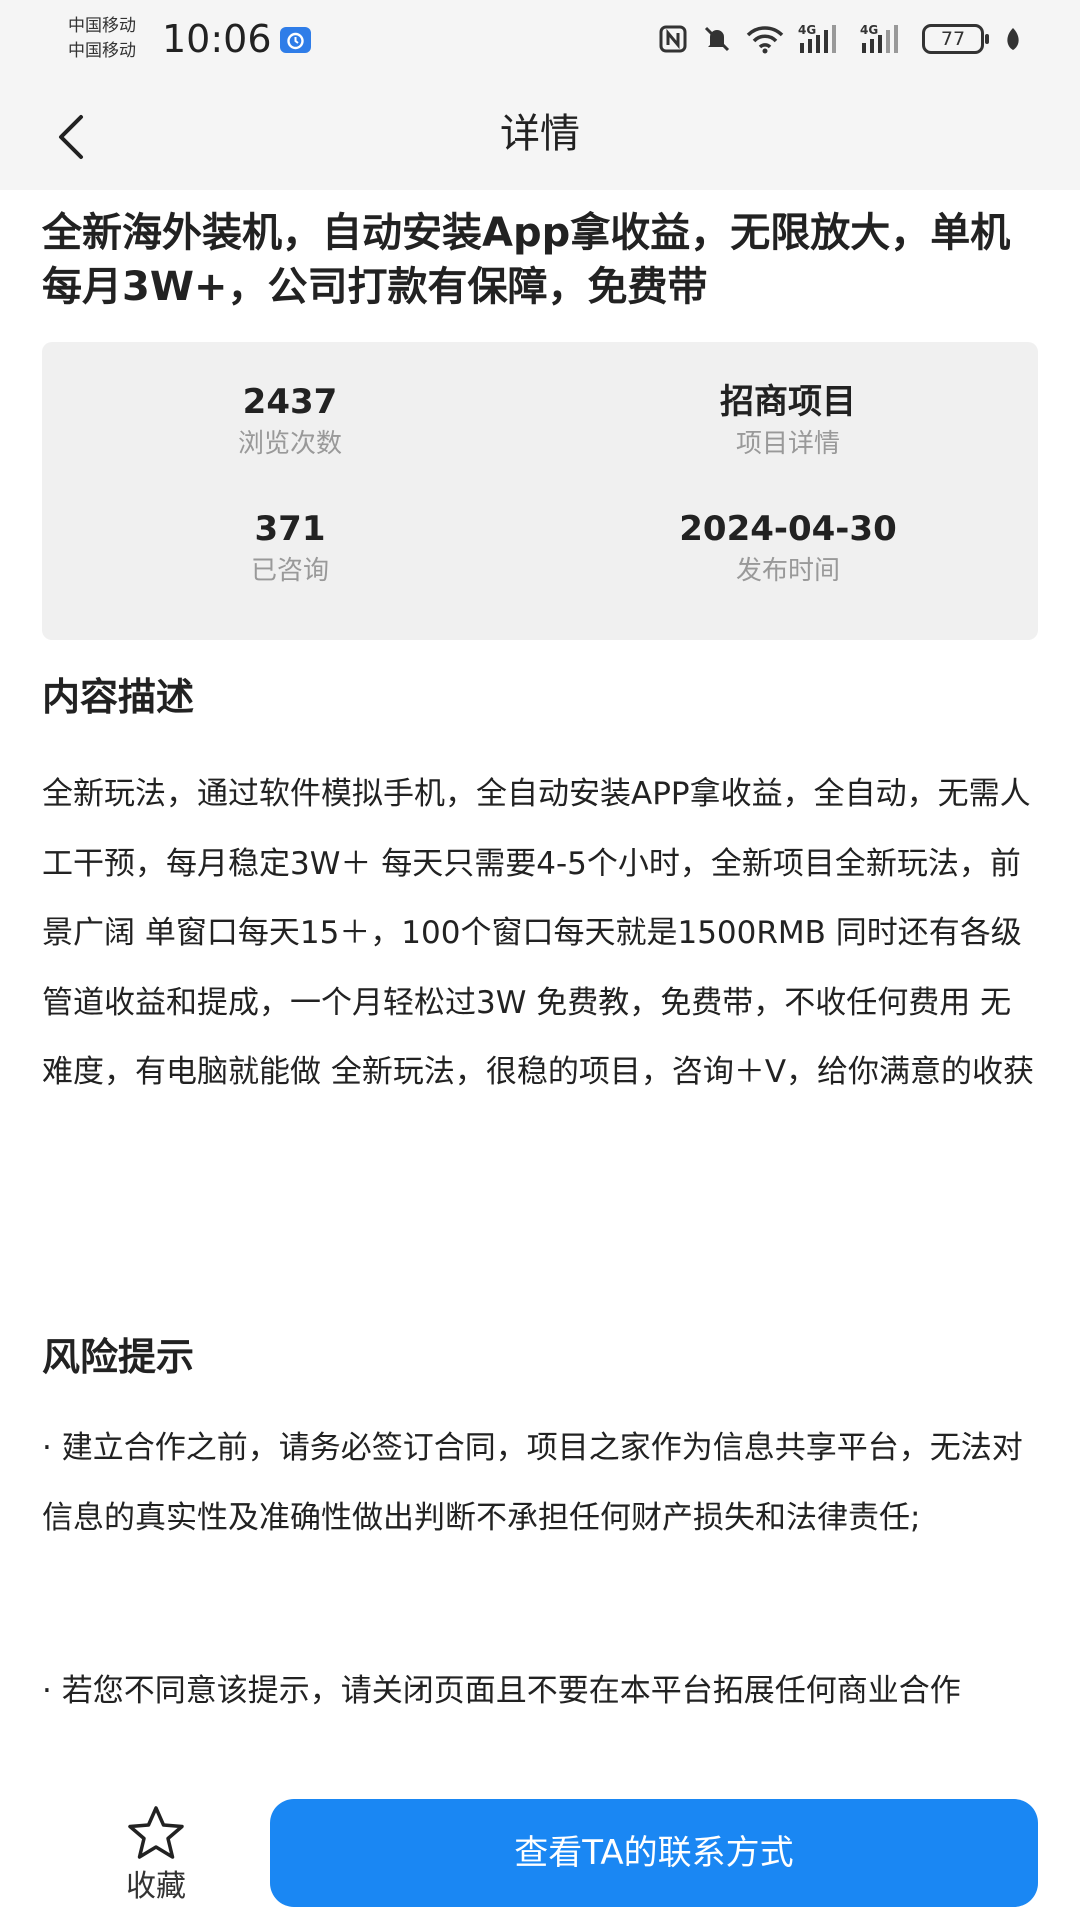 This screenshot has height=1920, width=1080. I want to click on mute-icon, so click(717, 39).